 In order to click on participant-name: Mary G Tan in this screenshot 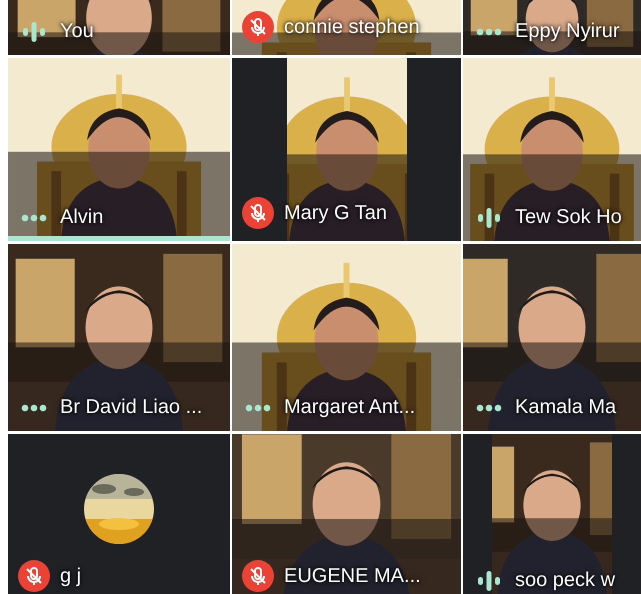, I will do `click(335, 213)`.